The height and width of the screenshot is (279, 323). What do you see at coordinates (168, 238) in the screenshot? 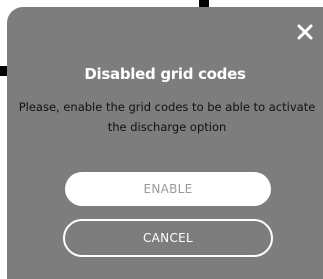
I see `cancel-button: CANCEL` at bounding box center [168, 238].